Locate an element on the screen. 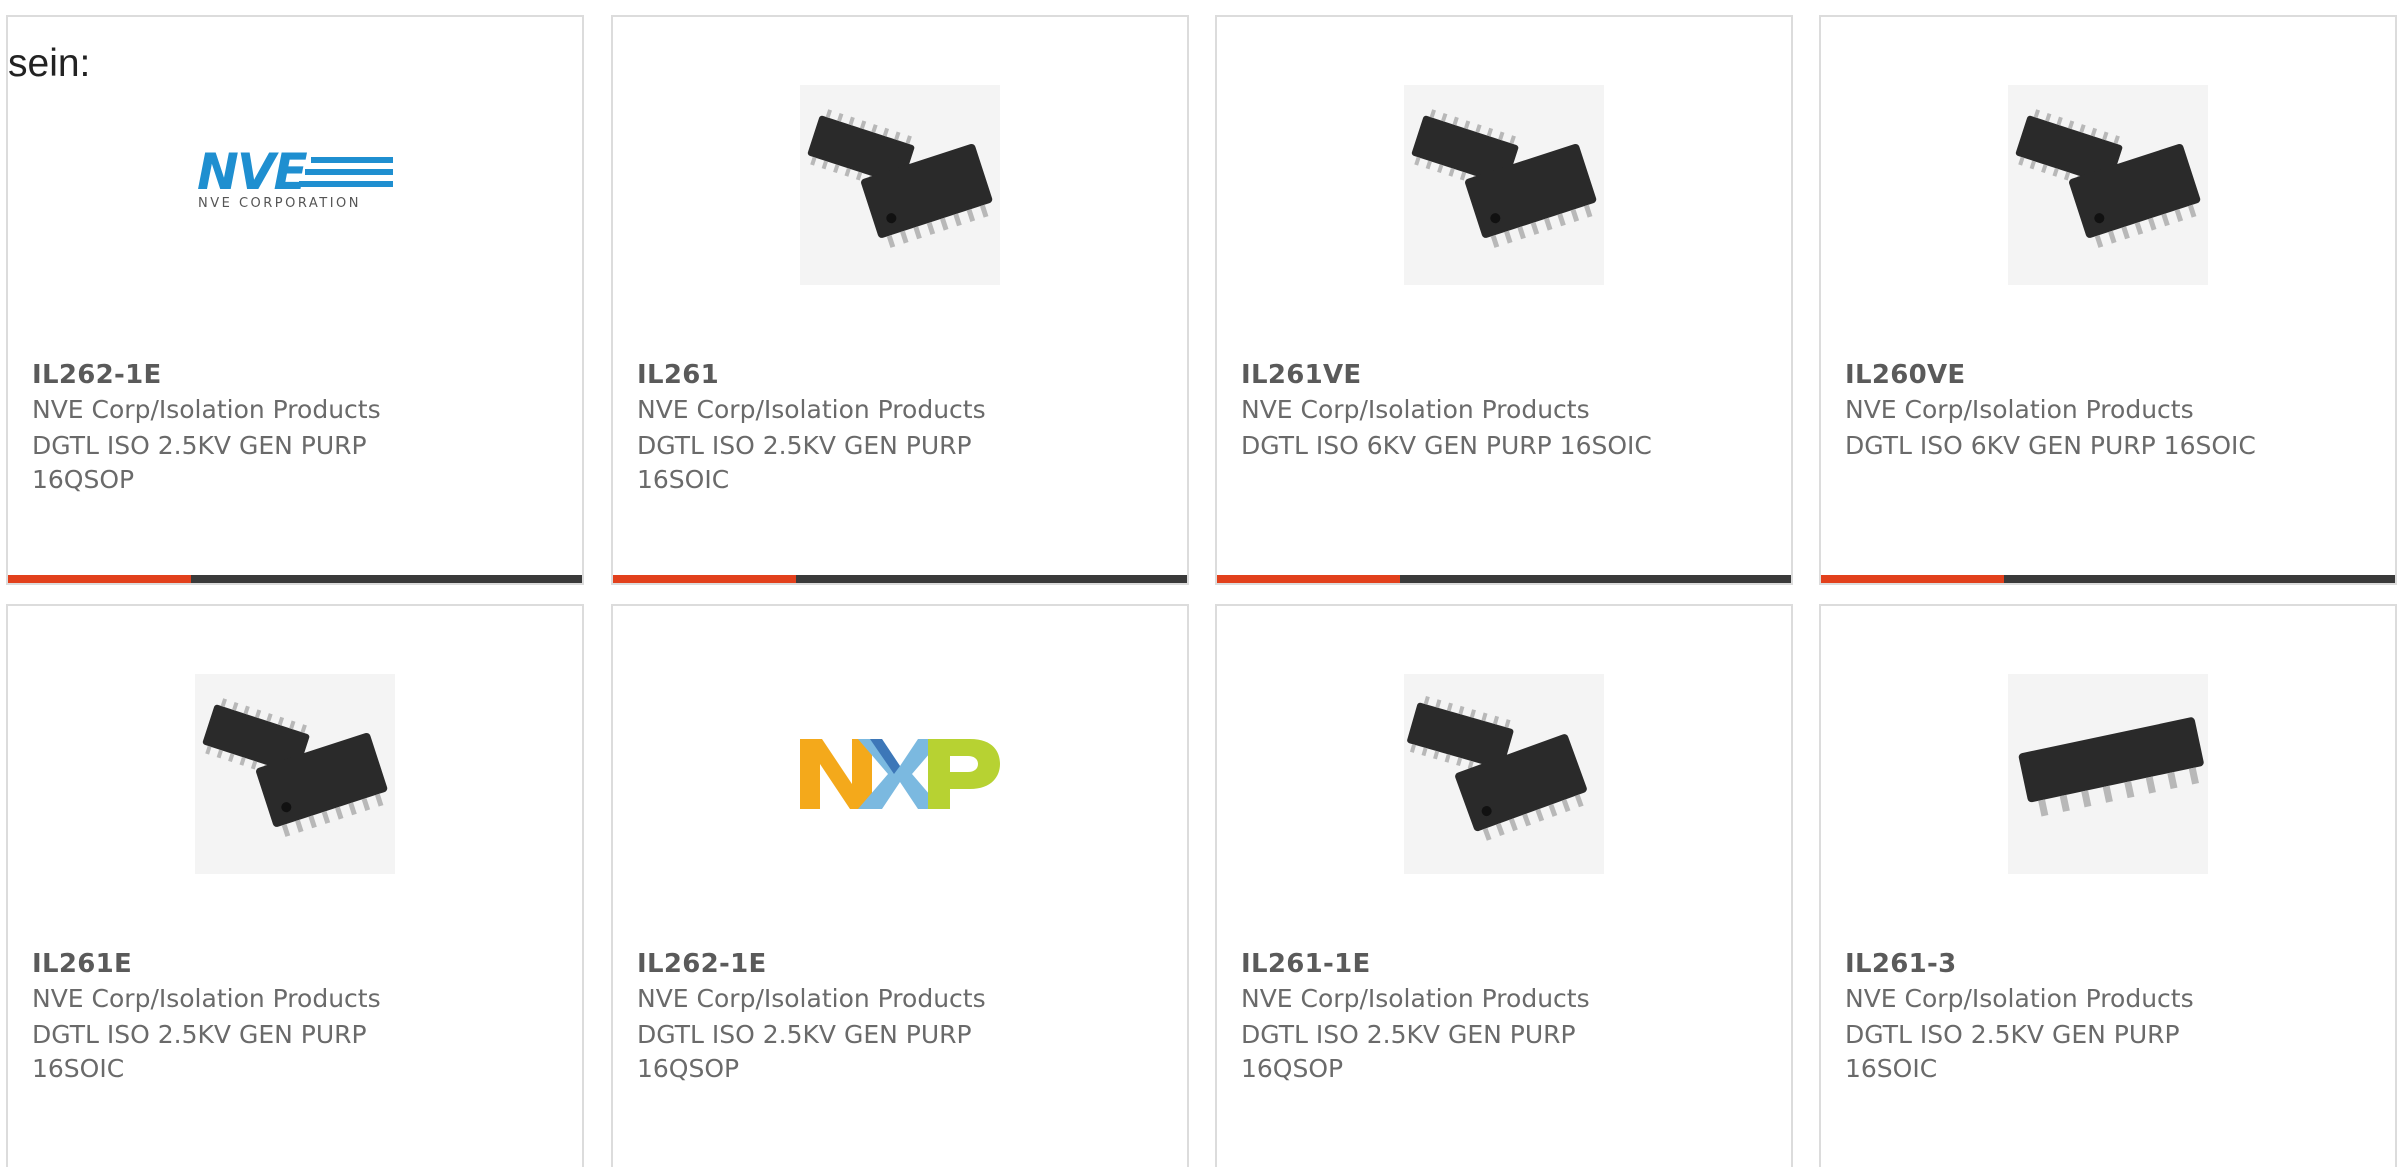 This screenshot has height=1167, width=2400. part-number: IL261-1E is located at coordinates (1306, 964).